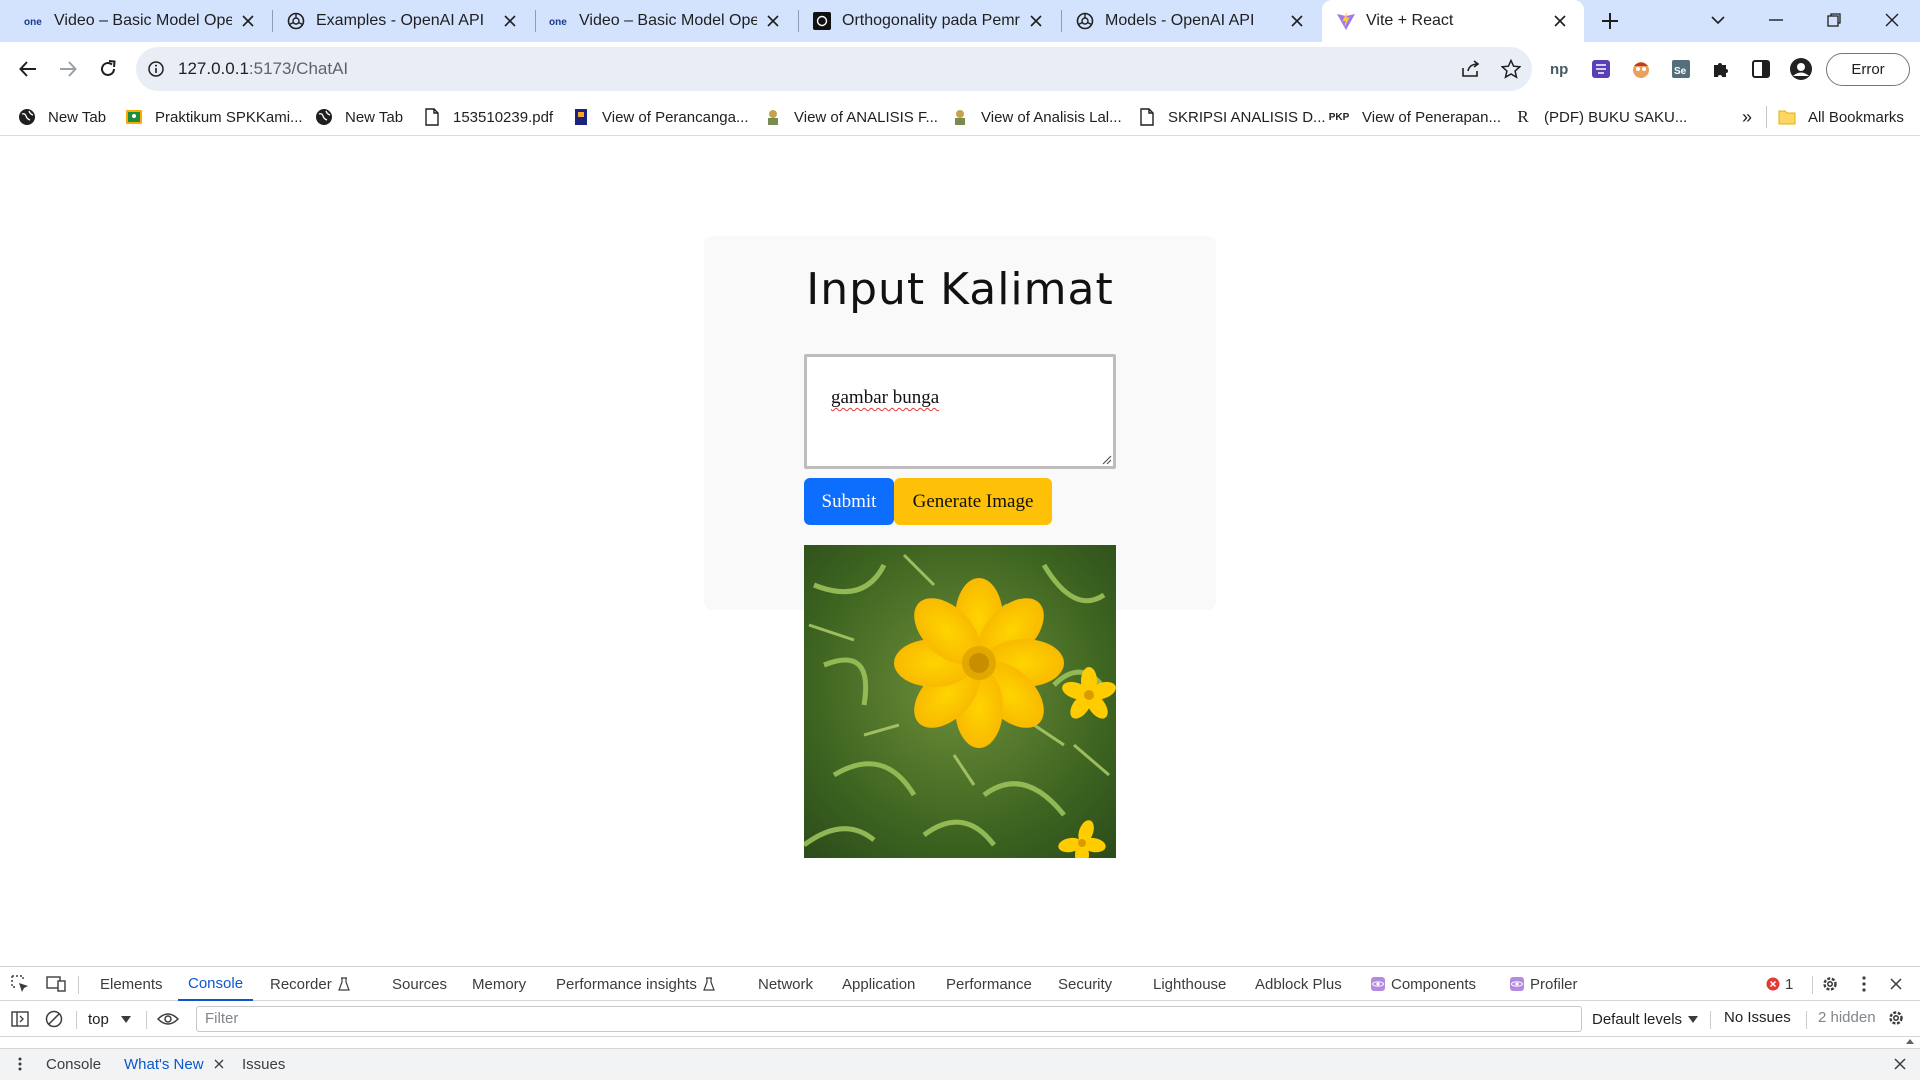 The height and width of the screenshot is (1080, 1920). Describe the element at coordinates (98, 1019) in the screenshot. I see `context-value: top` at that location.